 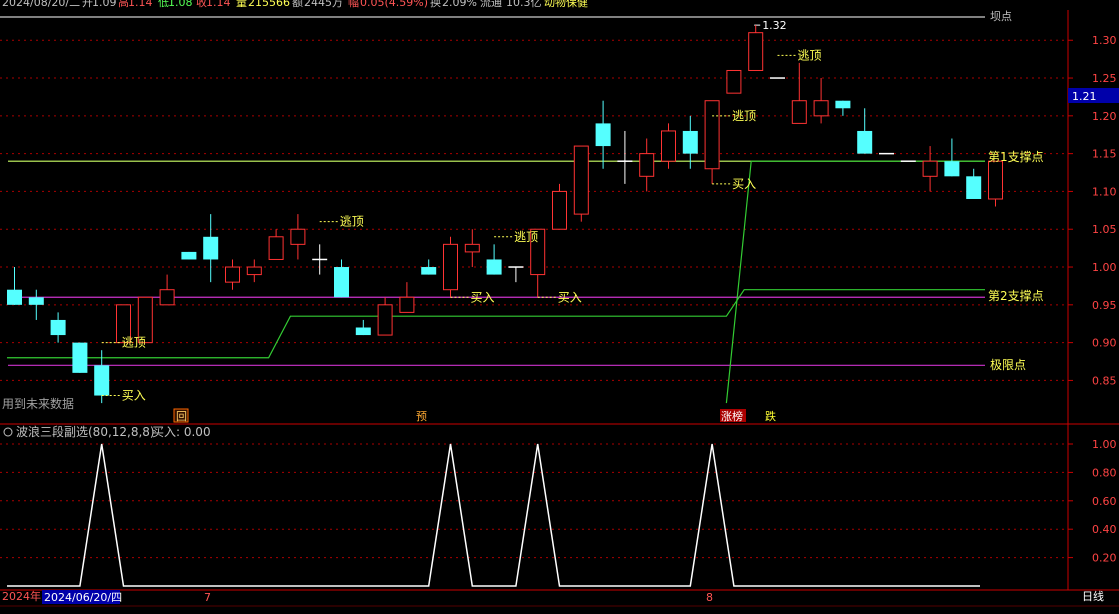 What do you see at coordinates (180, 4) in the screenshot?
I see `svg-text: 1.08` at bounding box center [180, 4].